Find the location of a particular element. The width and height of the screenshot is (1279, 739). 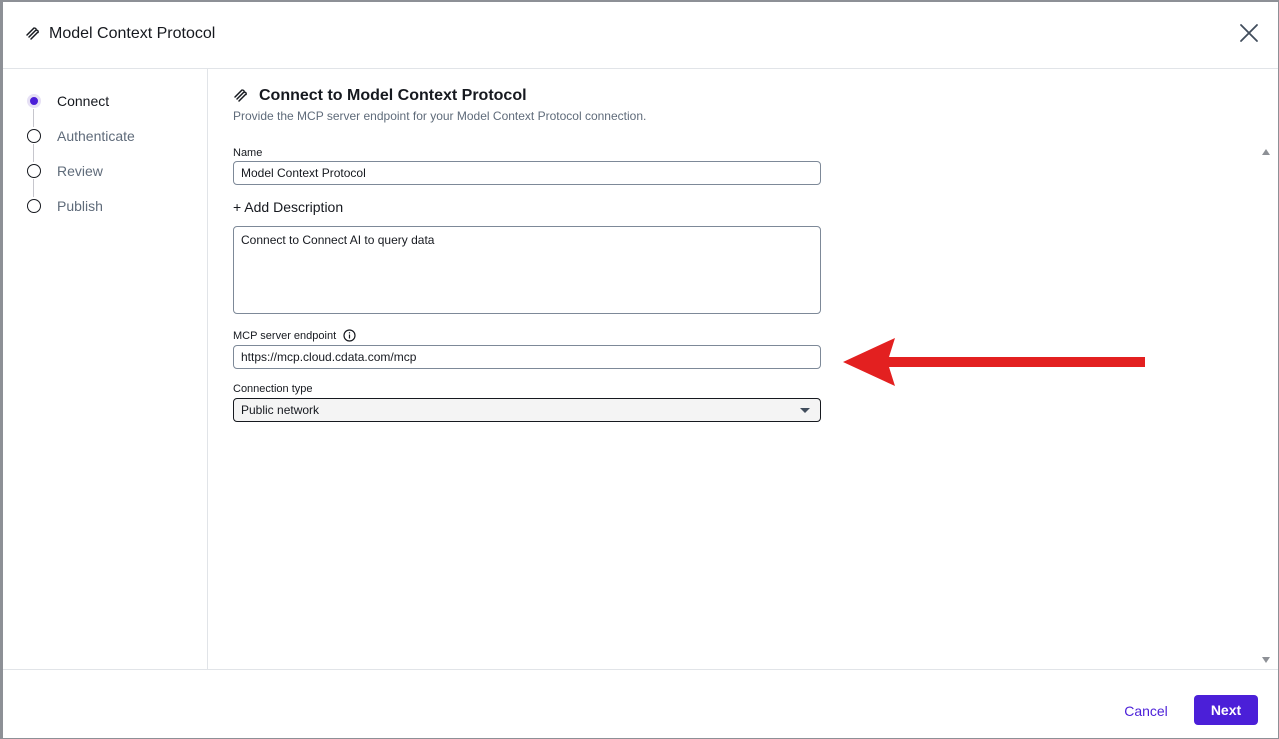

connection-type-label: Connection type is located at coordinates (273, 389).